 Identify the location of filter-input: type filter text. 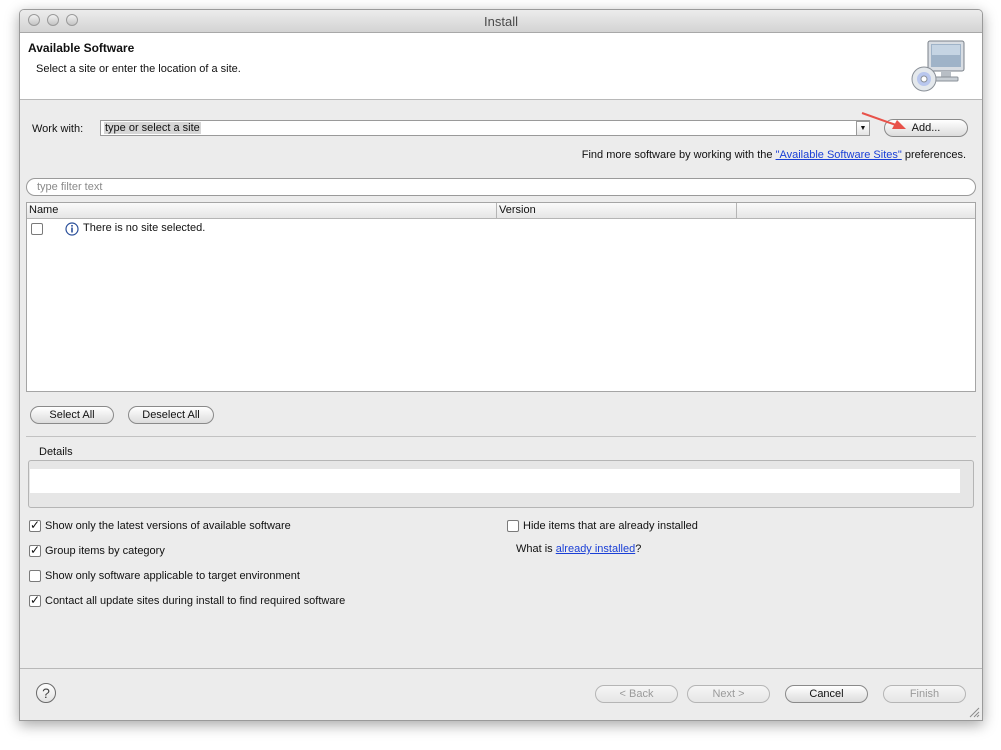
(501, 187).